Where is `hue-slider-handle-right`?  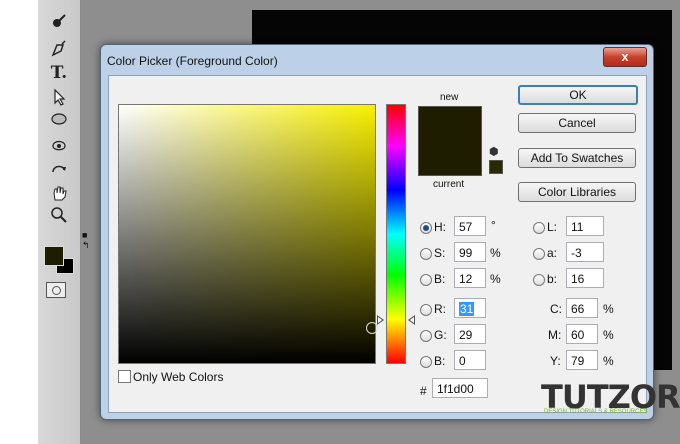
hue-slider-handle-right is located at coordinates (411, 320).